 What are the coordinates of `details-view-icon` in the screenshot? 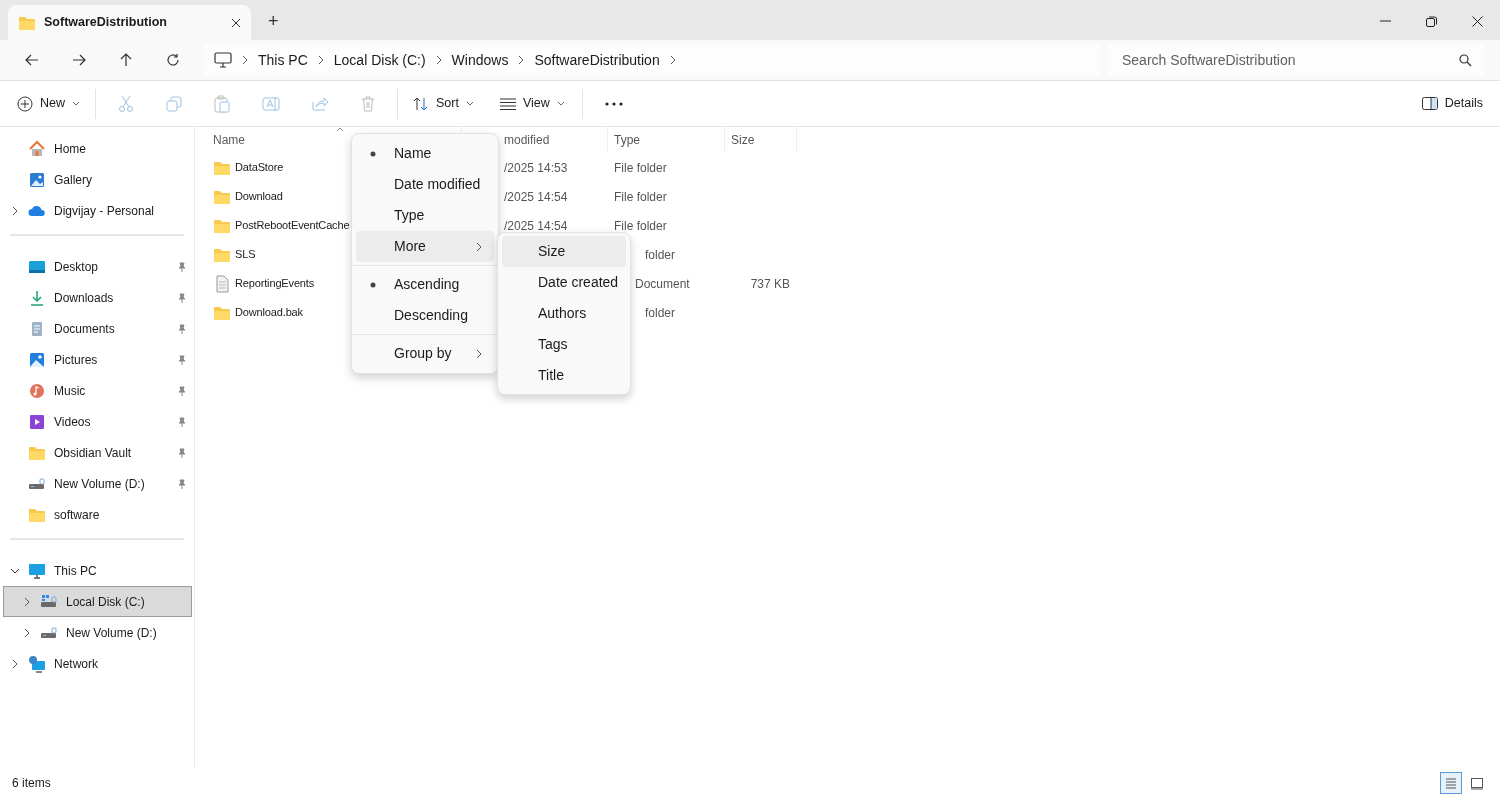 It's located at (1451, 783).